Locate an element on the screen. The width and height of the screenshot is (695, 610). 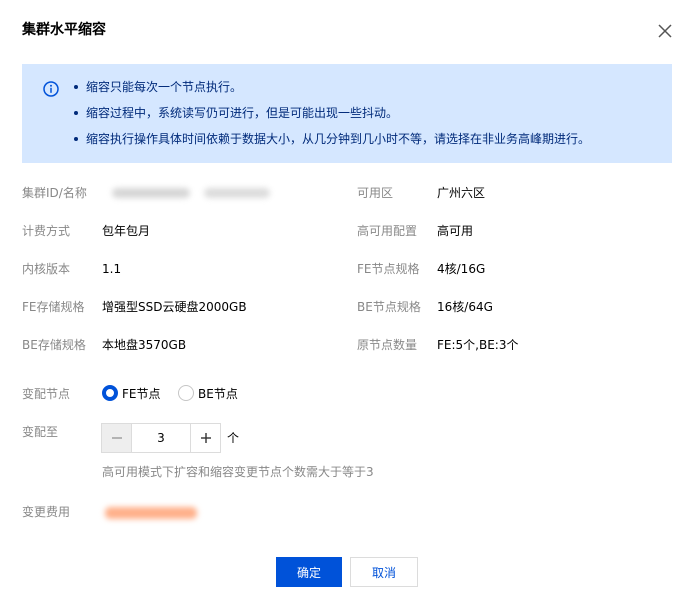
info-icon is located at coordinates (51, 89).